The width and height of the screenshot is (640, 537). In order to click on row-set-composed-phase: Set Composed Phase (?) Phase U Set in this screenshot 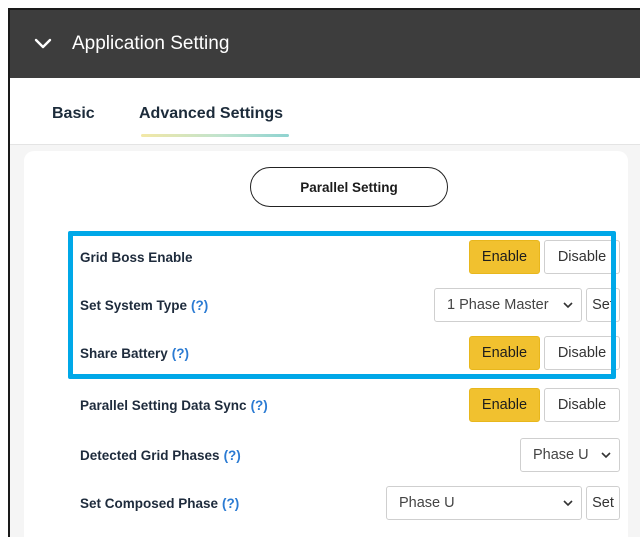, I will do `click(350, 503)`.